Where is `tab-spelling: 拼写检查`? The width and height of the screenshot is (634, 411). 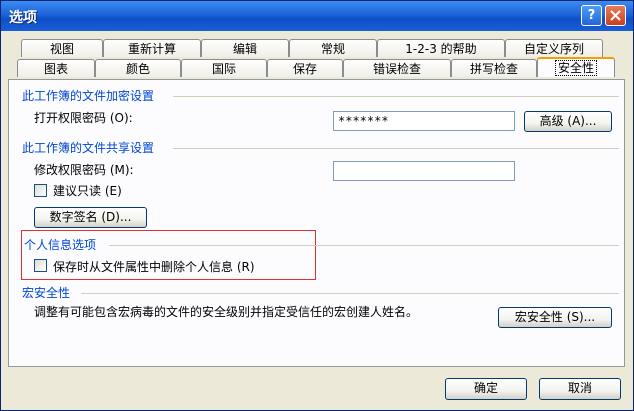
tab-spelling: 拼写检查 is located at coordinates (494, 68).